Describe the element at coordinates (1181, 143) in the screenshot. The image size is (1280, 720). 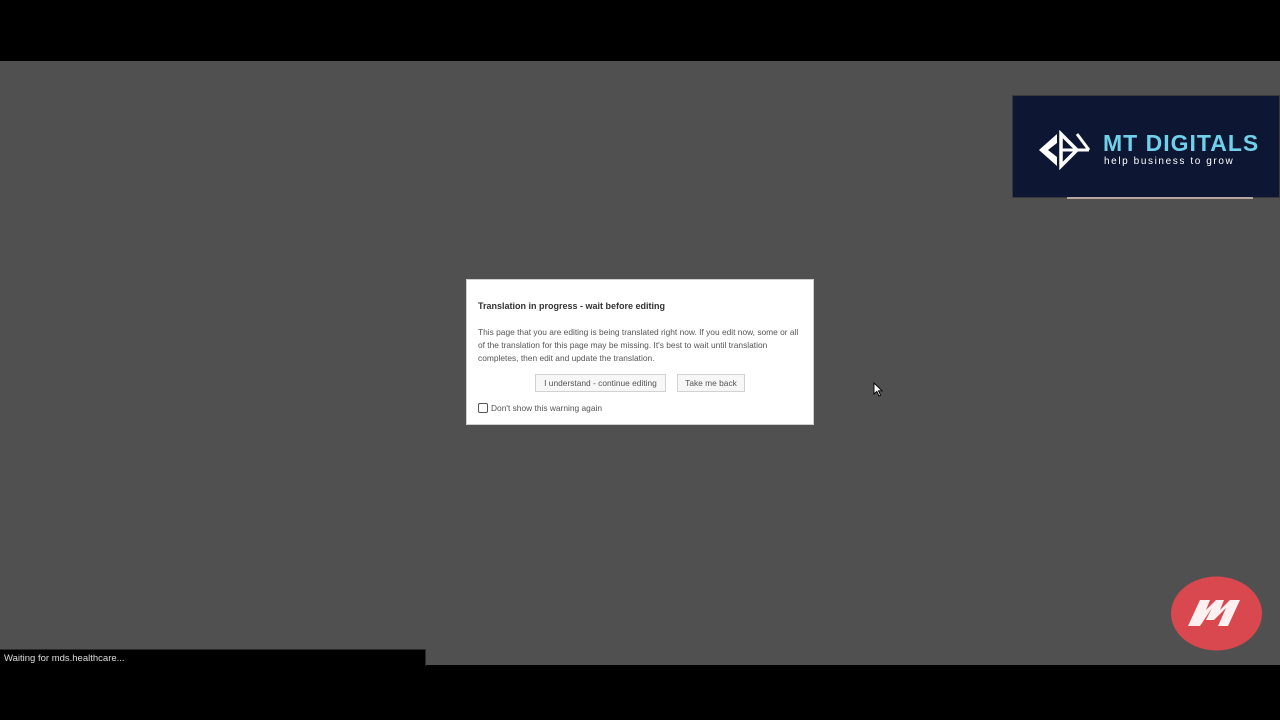
I see `logo-title: MT DIGITALS` at that location.